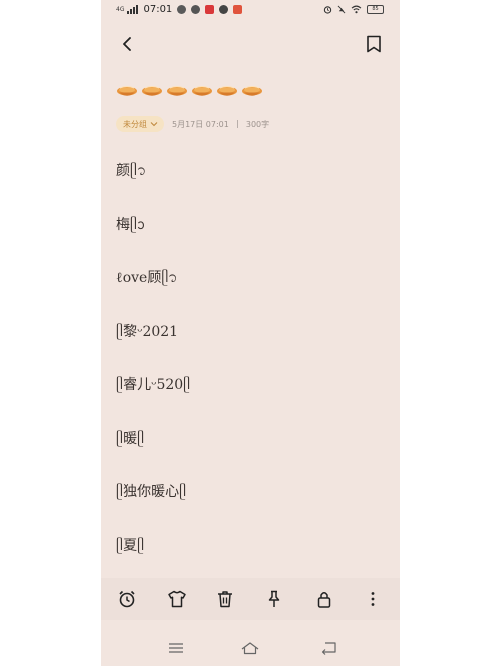 Image resolution: width=500 pixels, height=666 pixels. I want to click on status-time: 07:01, so click(158, 9).